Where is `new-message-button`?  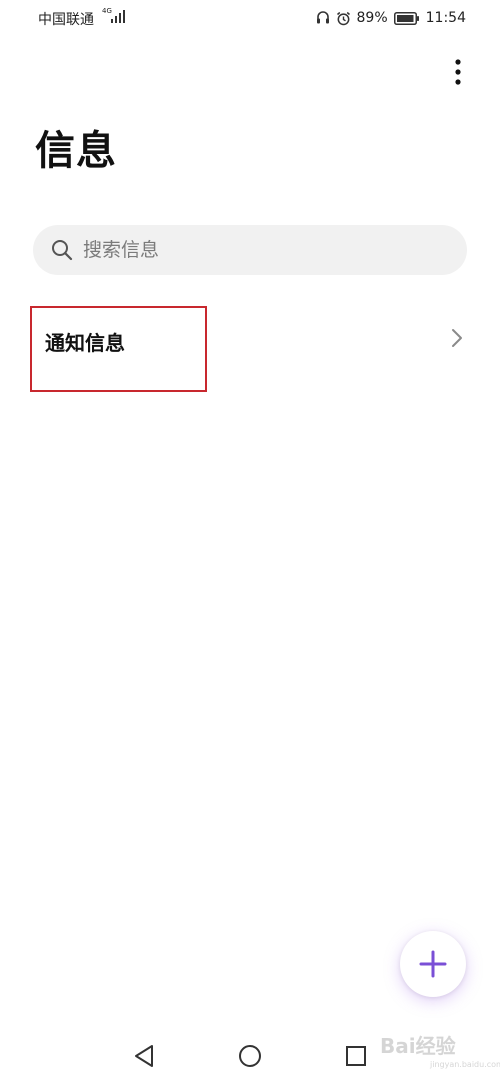 new-message-button is located at coordinates (433, 964).